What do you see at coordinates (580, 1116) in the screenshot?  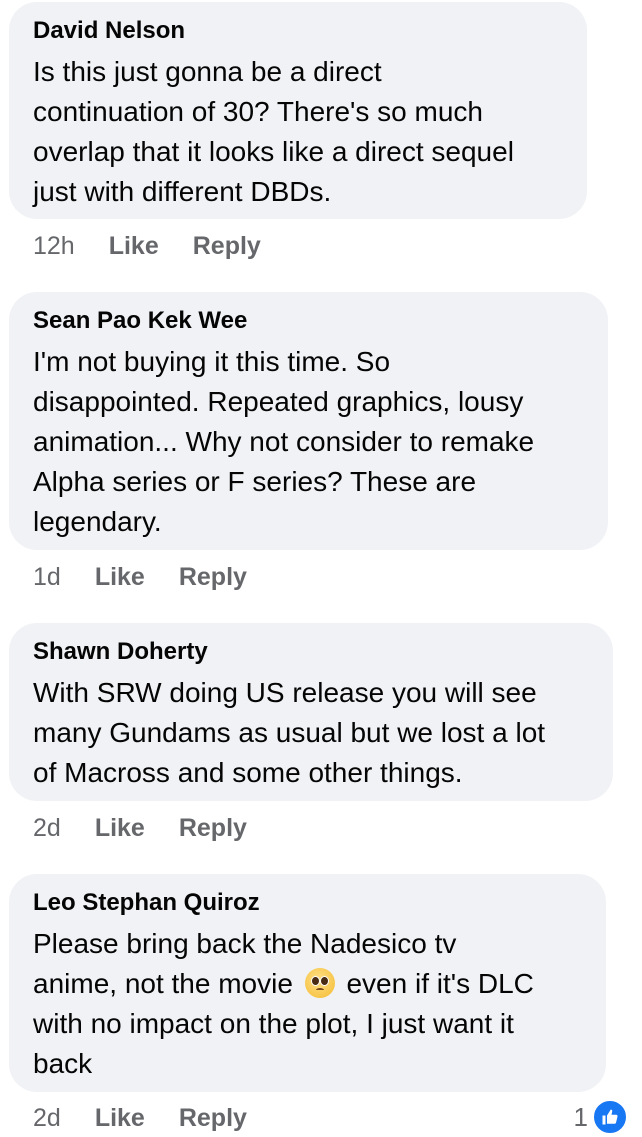 I see `reaction-count: 1` at bounding box center [580, 1116].